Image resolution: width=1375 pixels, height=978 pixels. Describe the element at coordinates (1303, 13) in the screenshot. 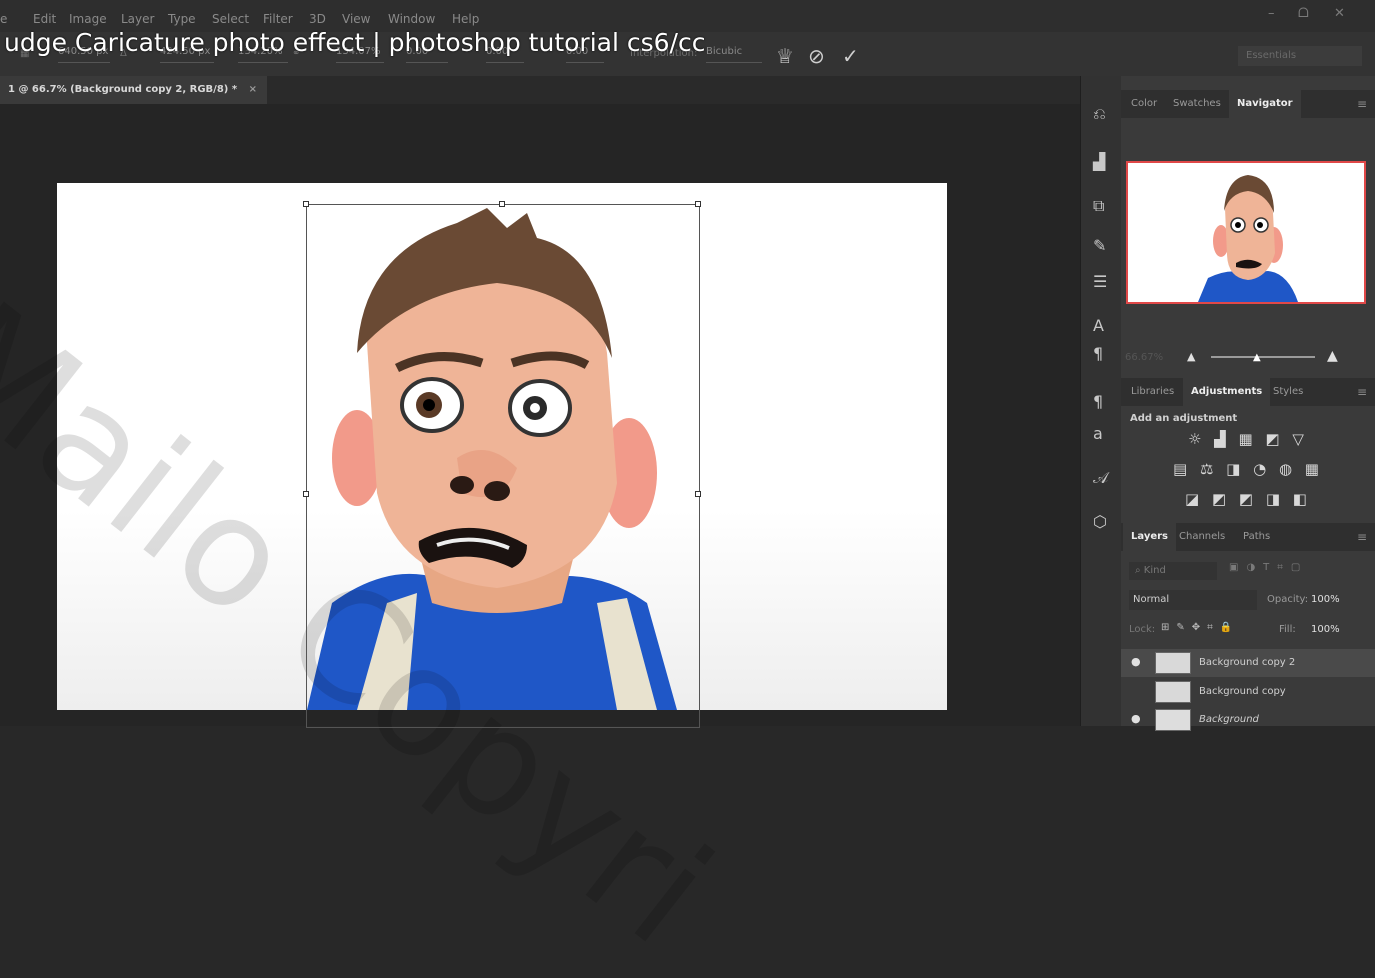

I see `restore-icon: ᗝ` at that location.